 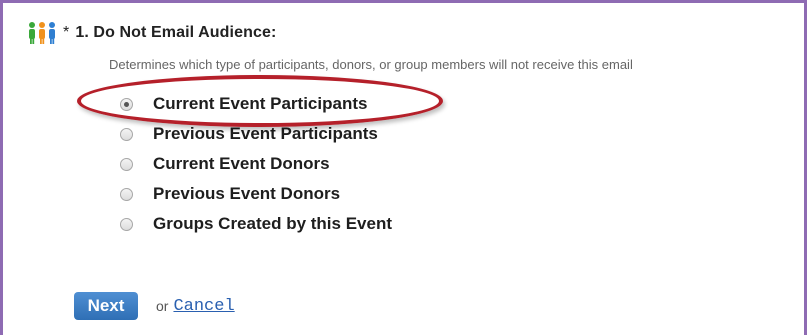 I want to click on or-separator: or, so click(x=162, y=306).